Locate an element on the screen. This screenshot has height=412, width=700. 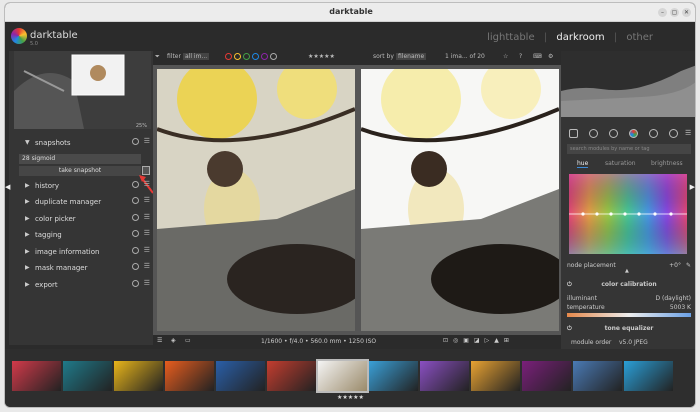
module-image-information: ▶ image information ☰ is located at coordinates (86, 252).